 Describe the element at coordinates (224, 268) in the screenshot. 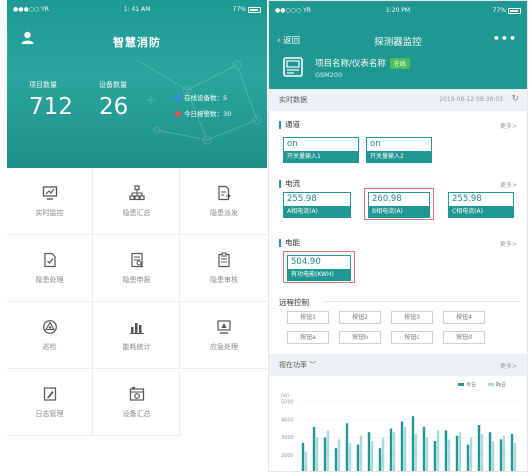

I see `menu-hazard-audit: 隐患审核` at that location.